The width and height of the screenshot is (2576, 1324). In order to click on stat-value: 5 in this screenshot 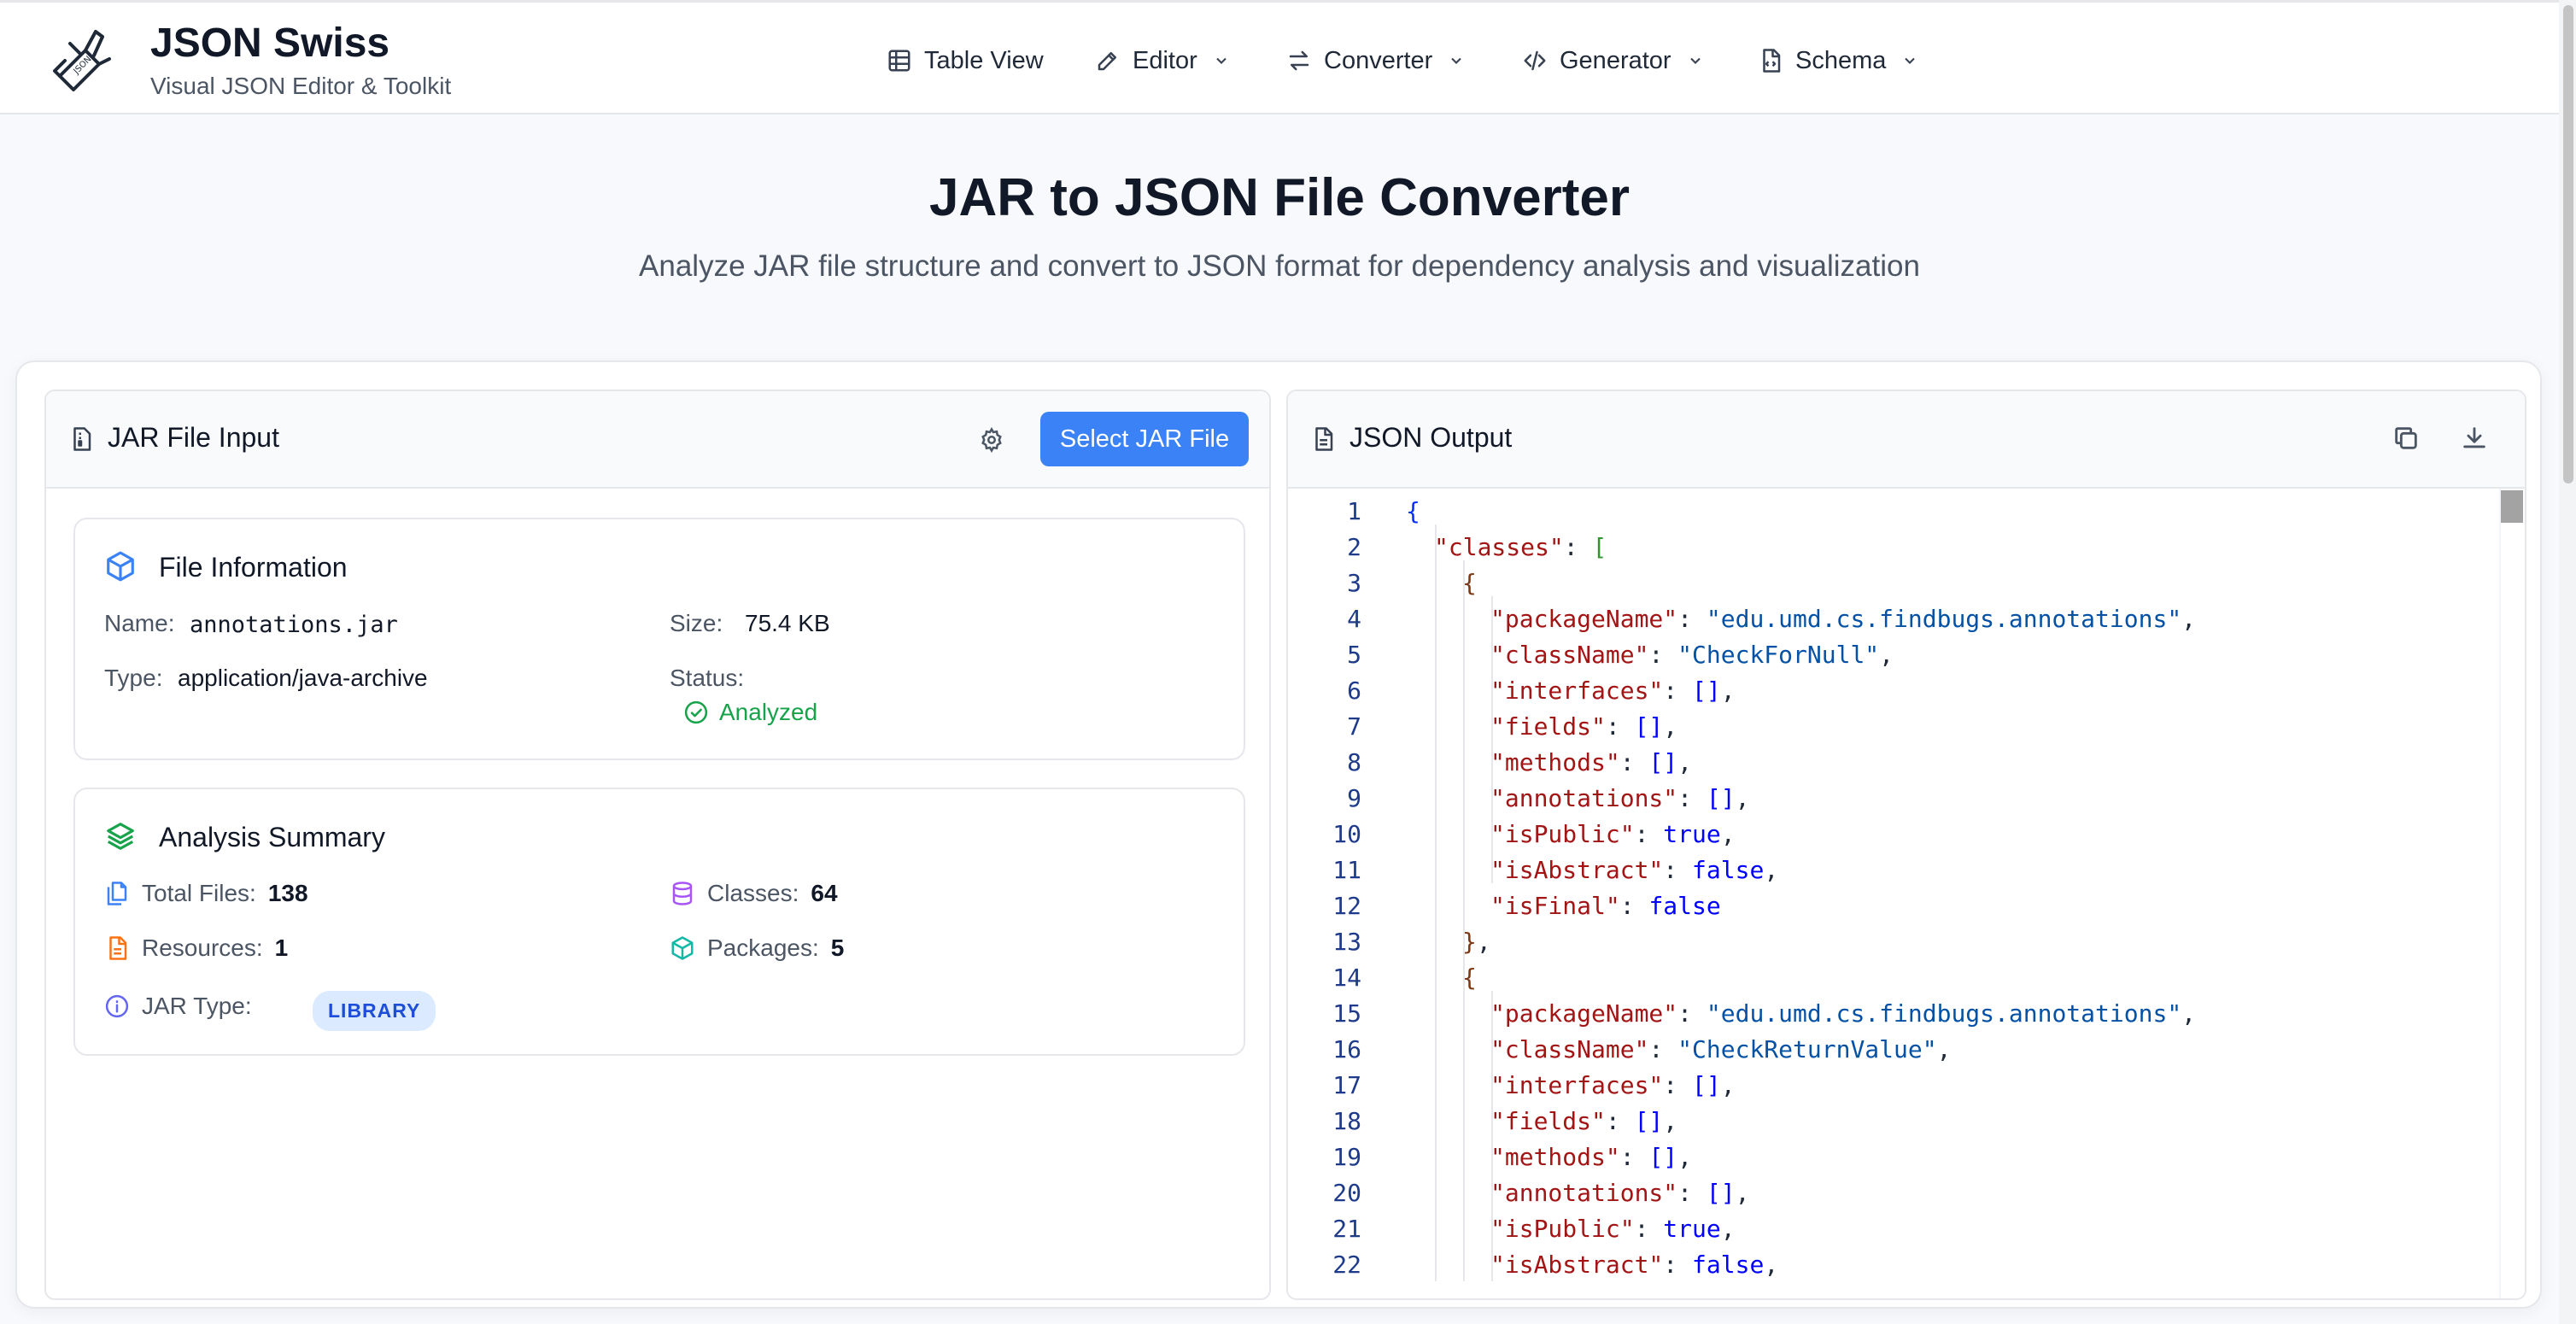, I will do `click(837, 948)`.